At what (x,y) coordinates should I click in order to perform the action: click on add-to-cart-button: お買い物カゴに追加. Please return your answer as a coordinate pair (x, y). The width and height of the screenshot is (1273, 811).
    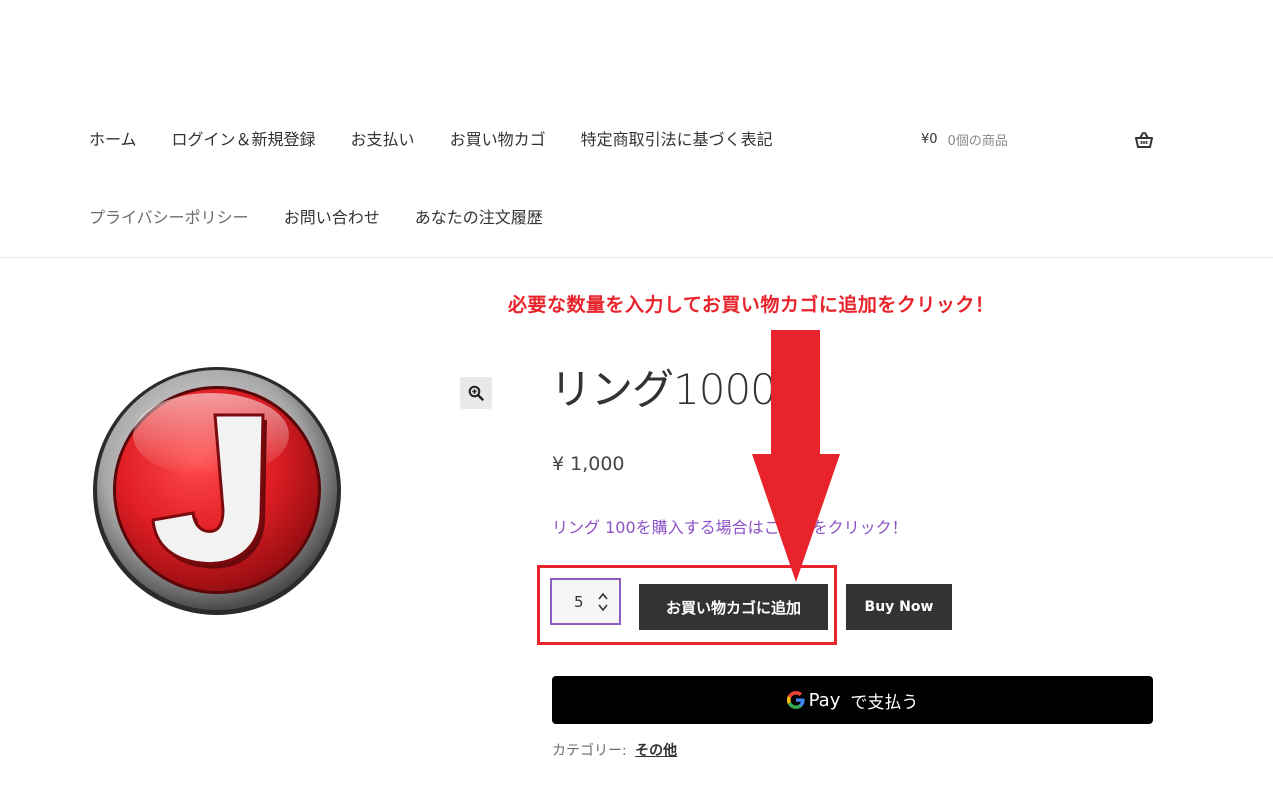
    Looking at the image, I should click on (733, 607).